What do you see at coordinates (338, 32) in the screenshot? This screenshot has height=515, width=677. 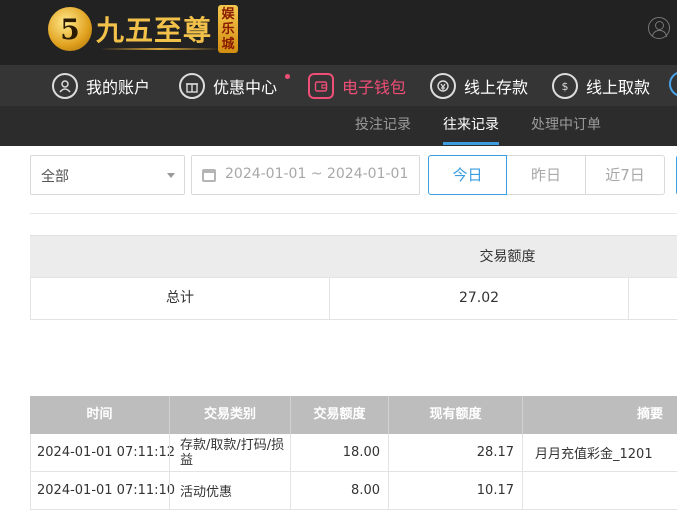 I see `site-header: 5 九五至尊 娱乐城` at bounding box center [338, 32].